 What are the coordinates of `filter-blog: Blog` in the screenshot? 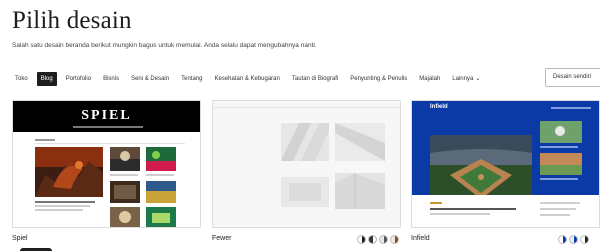 It's located at (46, 79).